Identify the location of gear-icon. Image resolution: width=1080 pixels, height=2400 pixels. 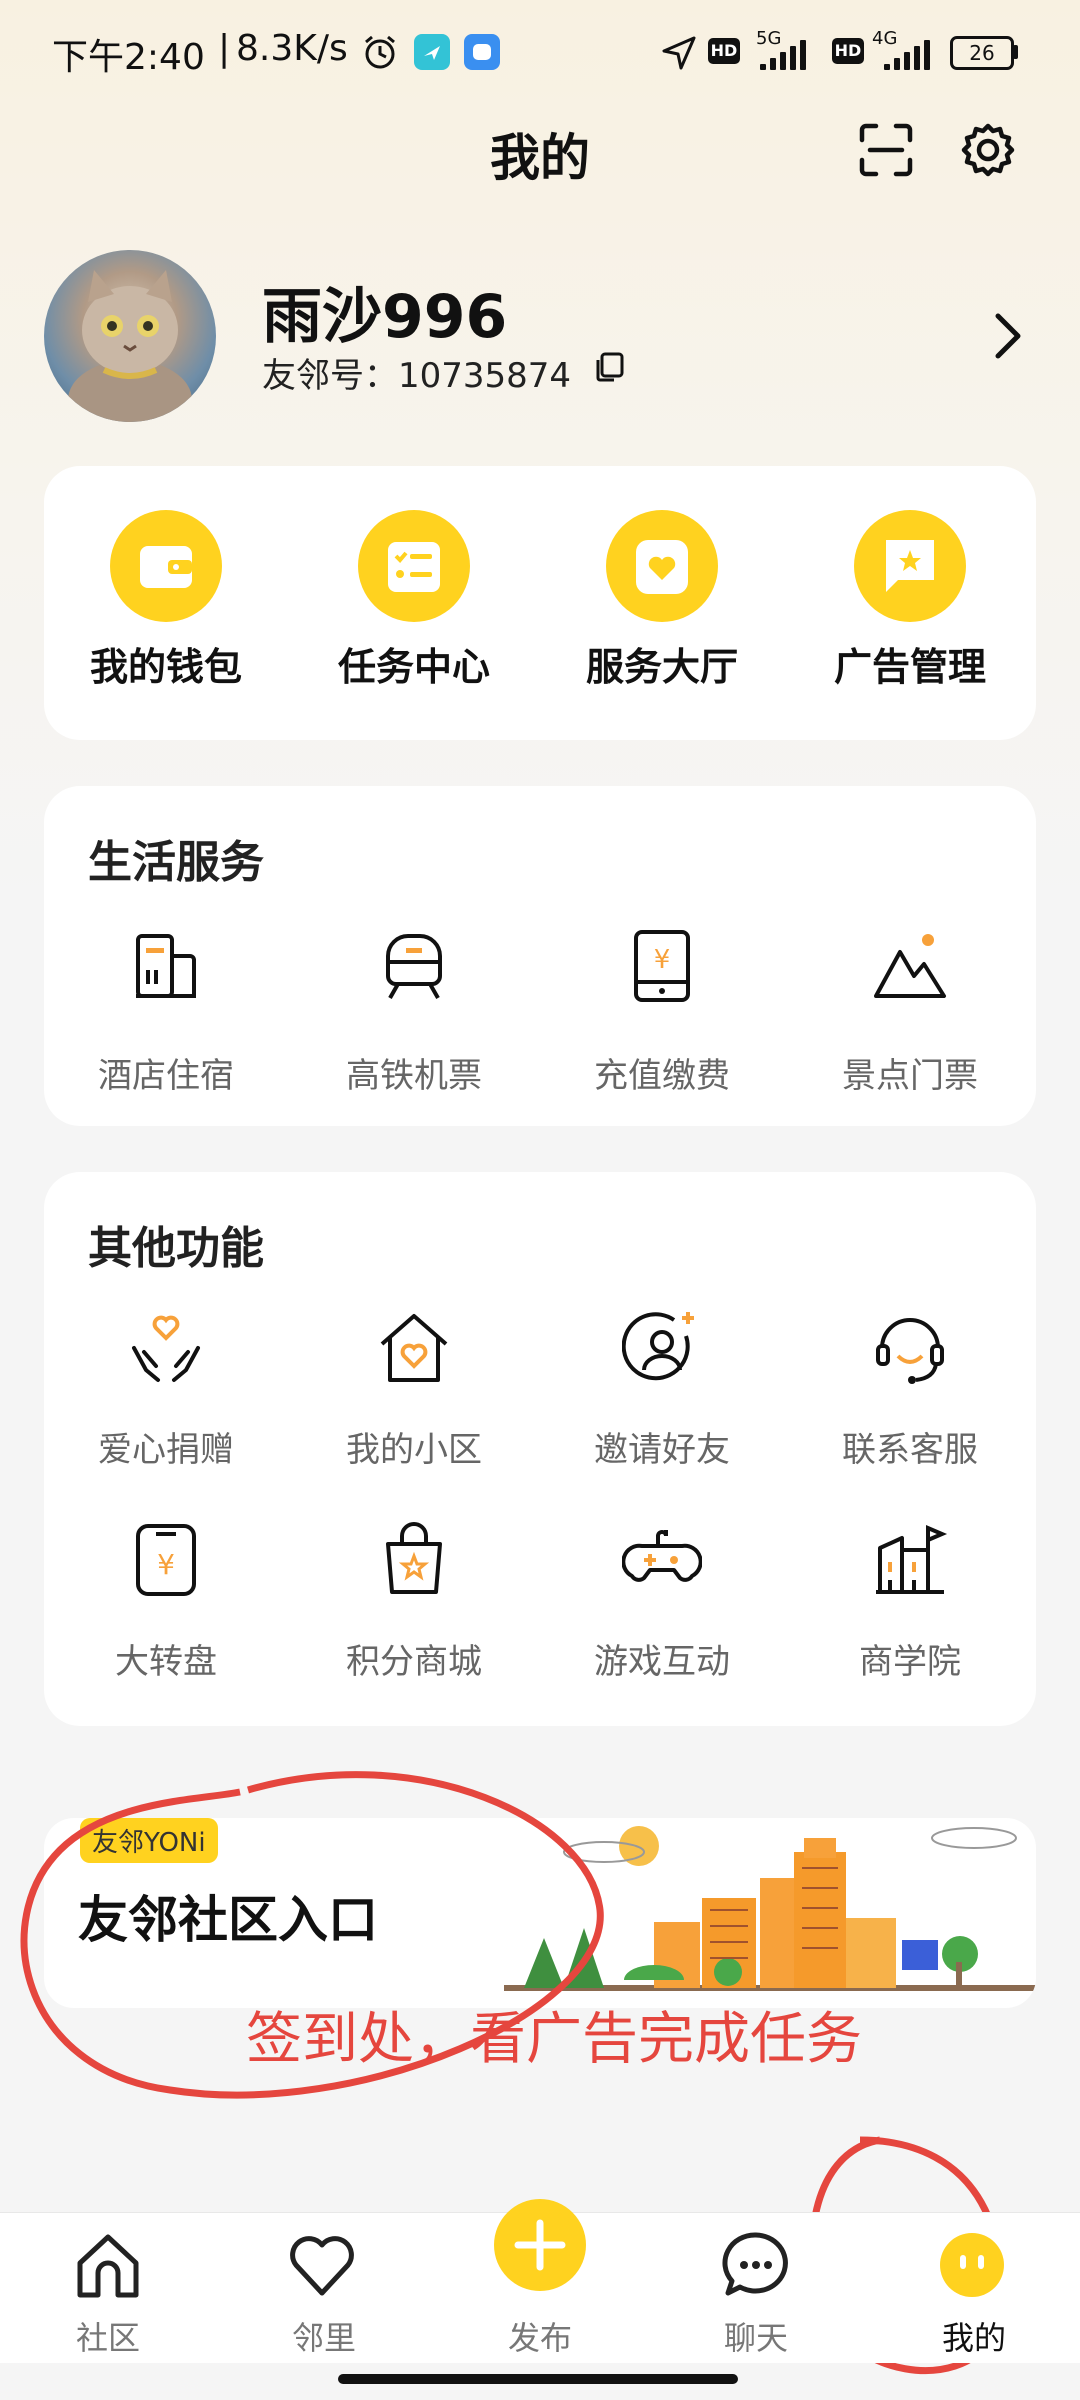
(988, 150).